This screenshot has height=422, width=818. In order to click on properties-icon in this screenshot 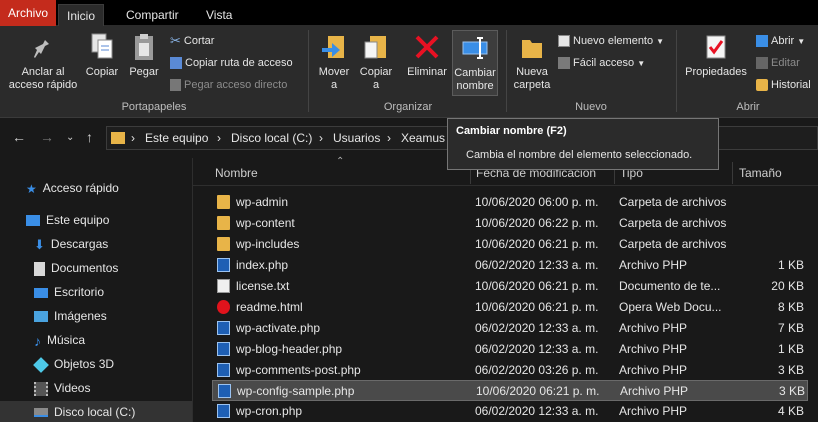, I will do `click(716, 47)`.